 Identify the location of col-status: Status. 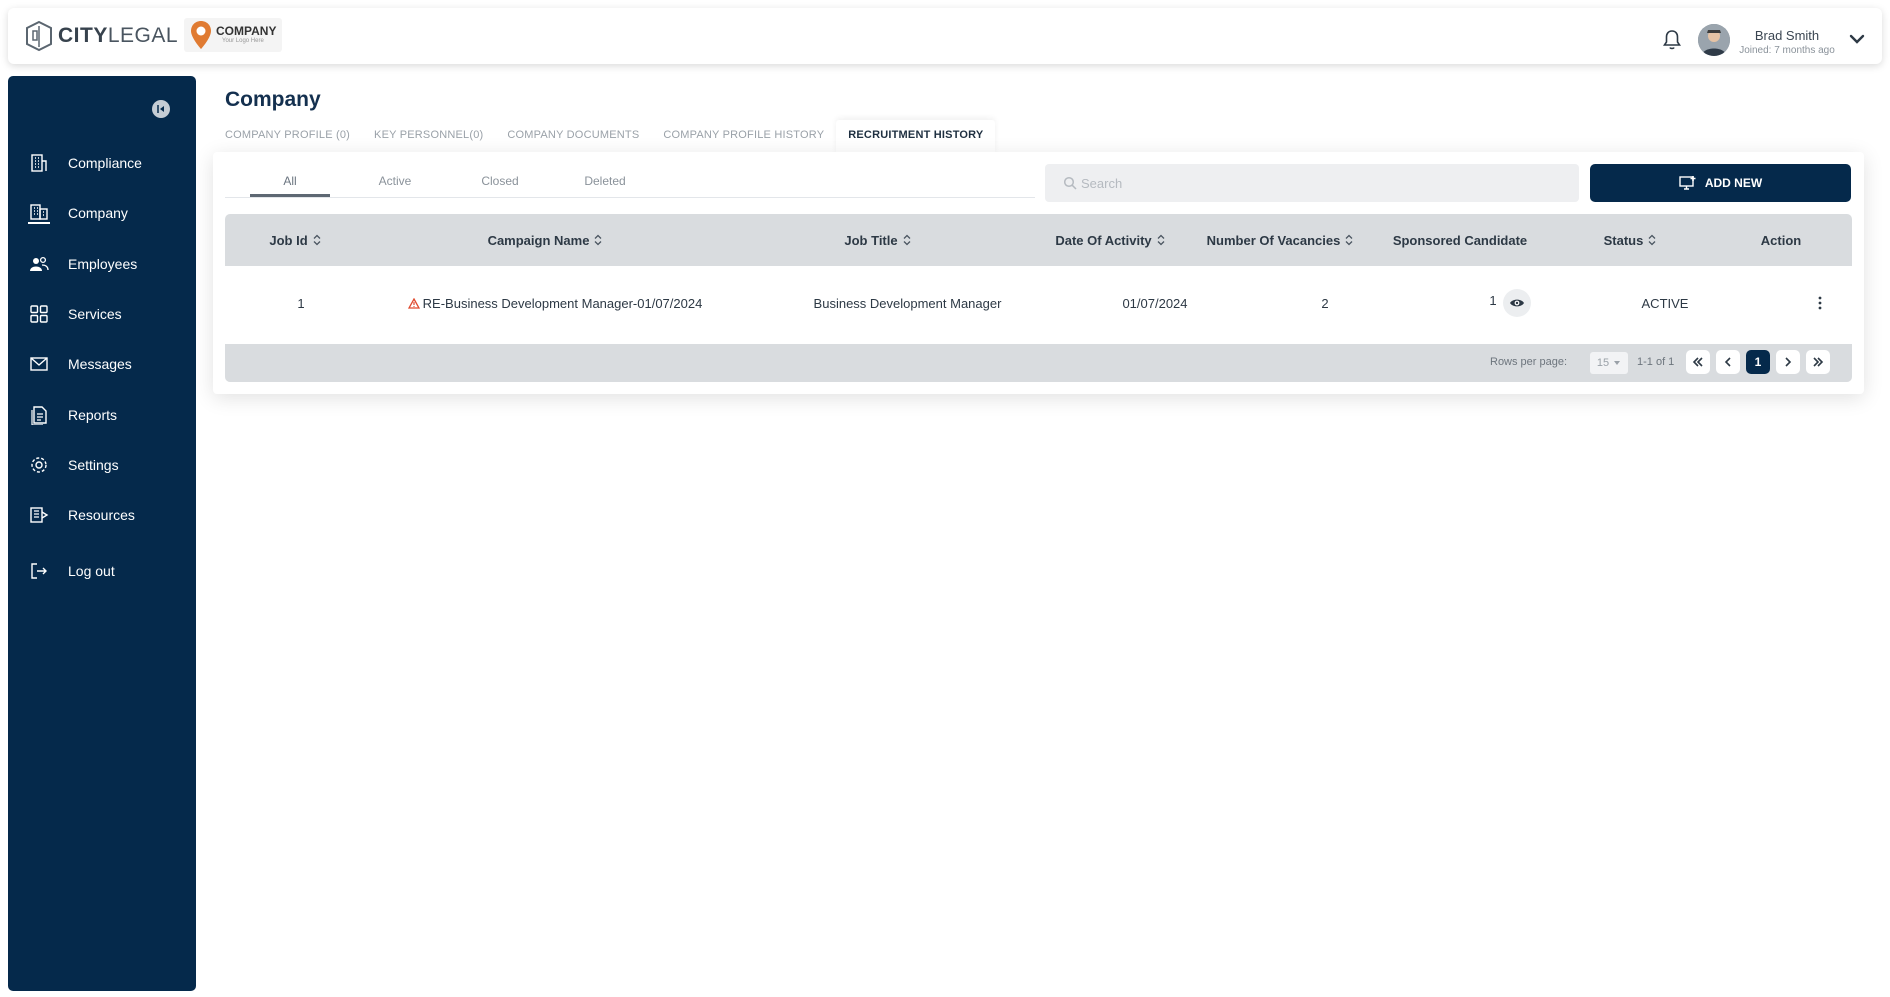
(1630, 240).